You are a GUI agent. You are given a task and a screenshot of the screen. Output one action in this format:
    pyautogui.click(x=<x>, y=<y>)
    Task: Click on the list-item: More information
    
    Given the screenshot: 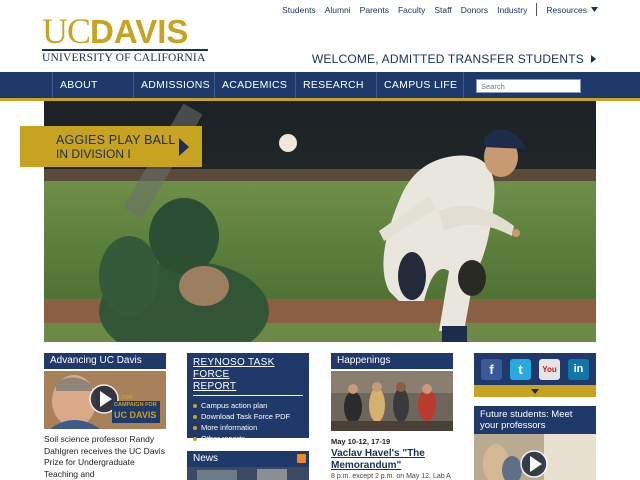 What is the action you would take?
    pyautogui.click(x=248, y=427)
    